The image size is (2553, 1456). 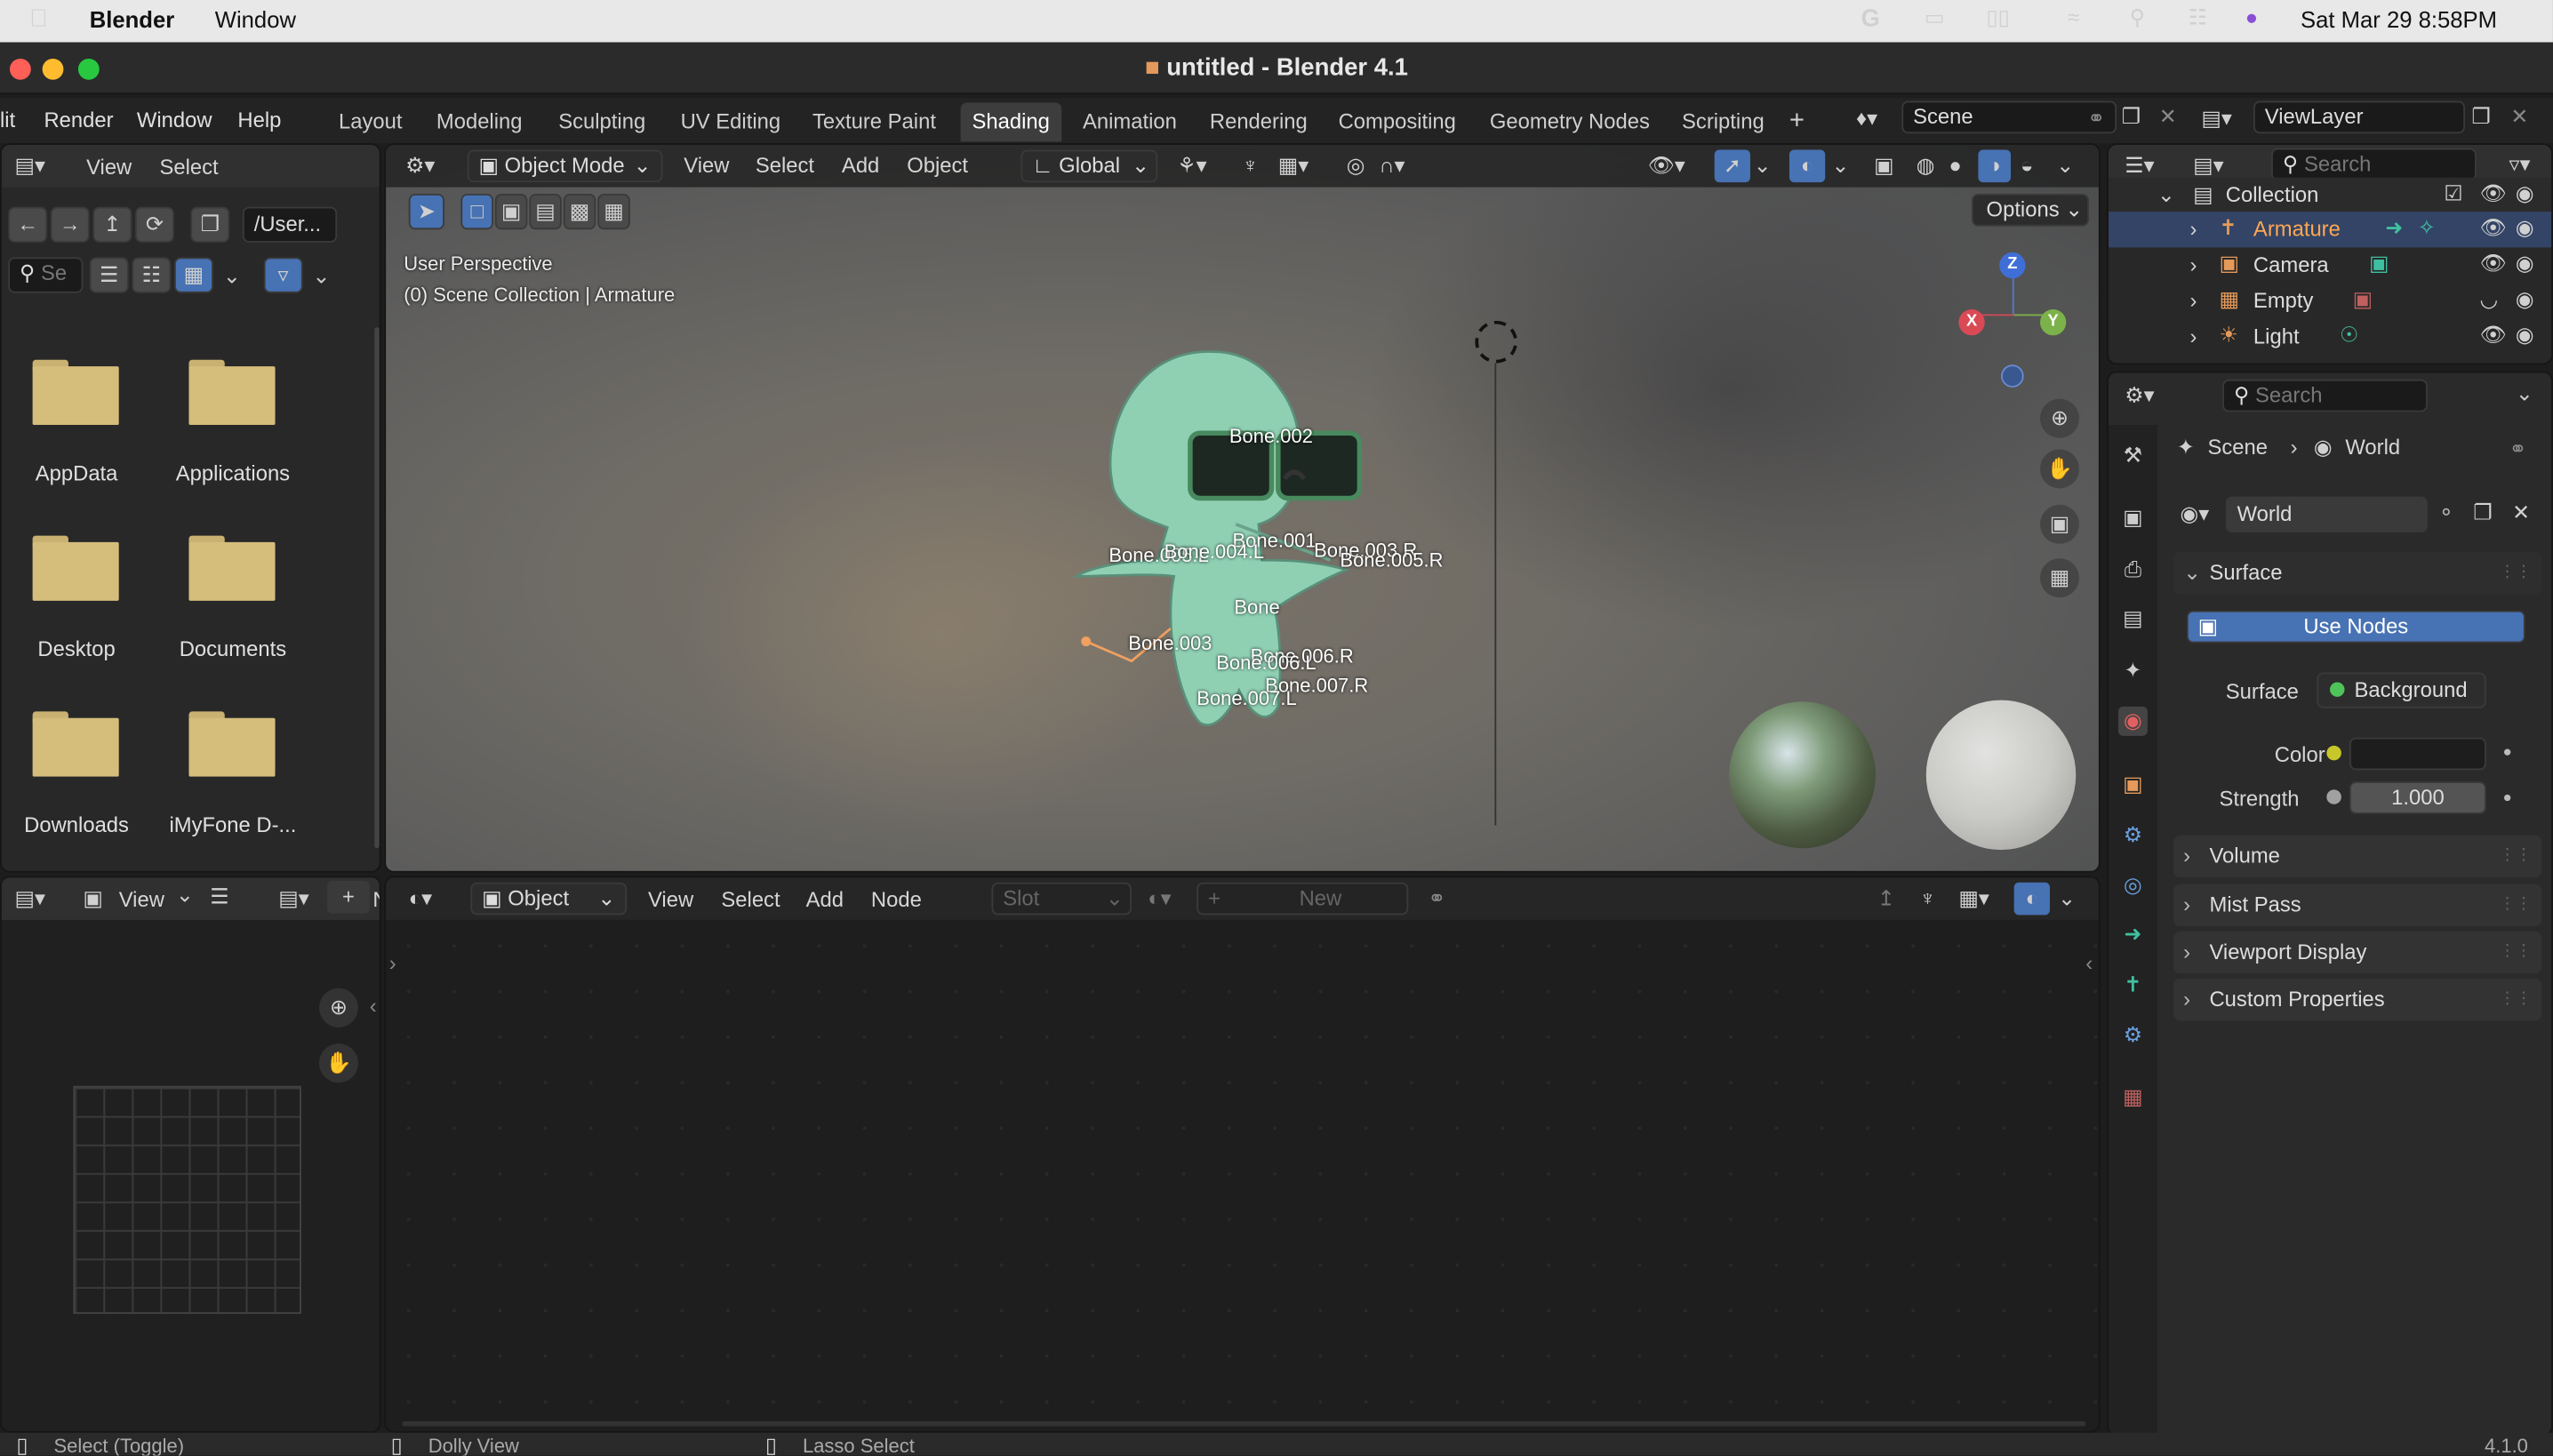 What do you see at coordinates (93, 897) in the screenshot?
I see `image-mode-icon: ▣` at bounding box center [93, 897].